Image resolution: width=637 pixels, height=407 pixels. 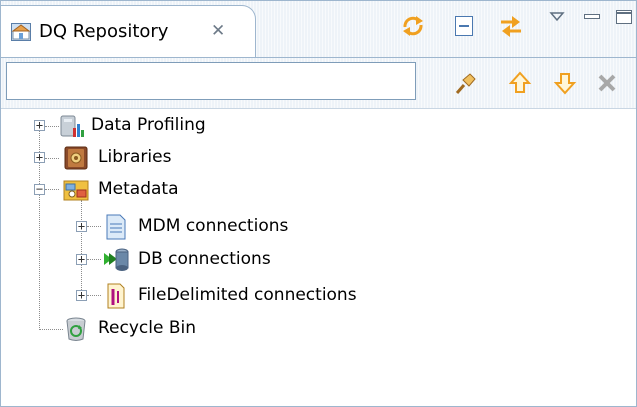 What do you see at coordinates (413, 26) in the screenshot?
I see `sync-icon` at bounding box center [413, 26].